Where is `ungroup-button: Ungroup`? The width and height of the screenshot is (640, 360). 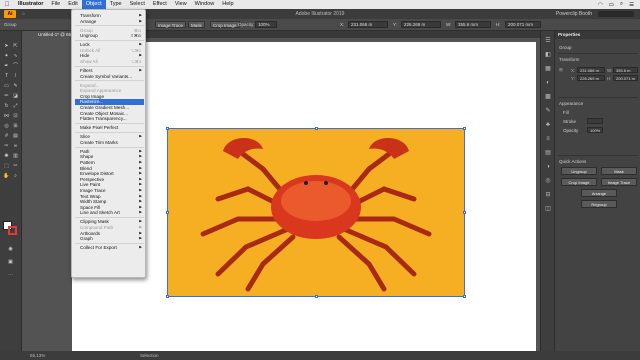 ungroup-button: Ungroup is located at coordinates (579, 171).